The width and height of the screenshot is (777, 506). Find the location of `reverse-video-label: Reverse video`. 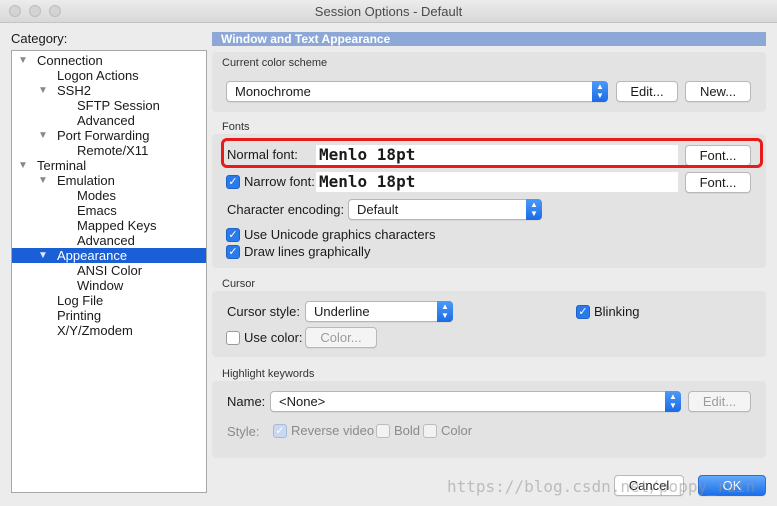

reverse-video-label: Reverse video is located at coordinates (333, 430).